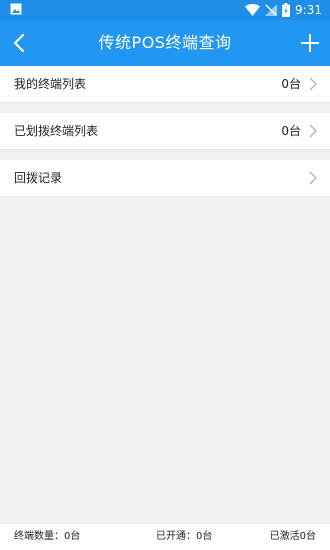 The width and height of the screenshot is (330, 550). What do you see at coordinates (50, 84) in the screenshot?
I see `menu-item-label: 我的终端列表` at bounding box center [50, 84].